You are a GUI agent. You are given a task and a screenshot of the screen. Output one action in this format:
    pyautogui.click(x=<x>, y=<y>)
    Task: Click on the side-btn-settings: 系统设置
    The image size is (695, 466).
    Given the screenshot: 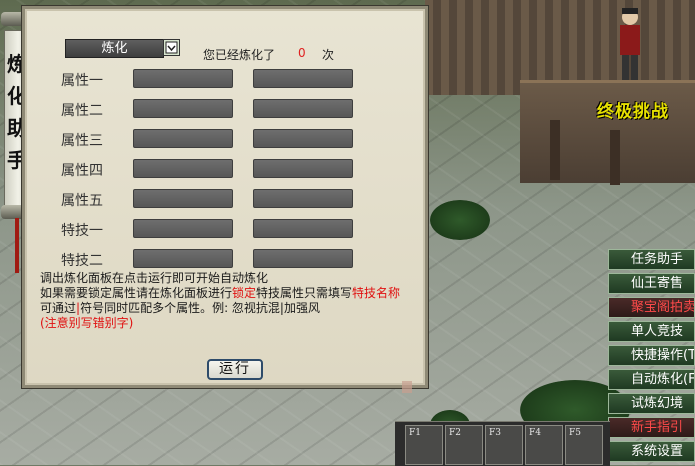 What is the action you would take?
    pyautogui.click(x=651, y=451)
    